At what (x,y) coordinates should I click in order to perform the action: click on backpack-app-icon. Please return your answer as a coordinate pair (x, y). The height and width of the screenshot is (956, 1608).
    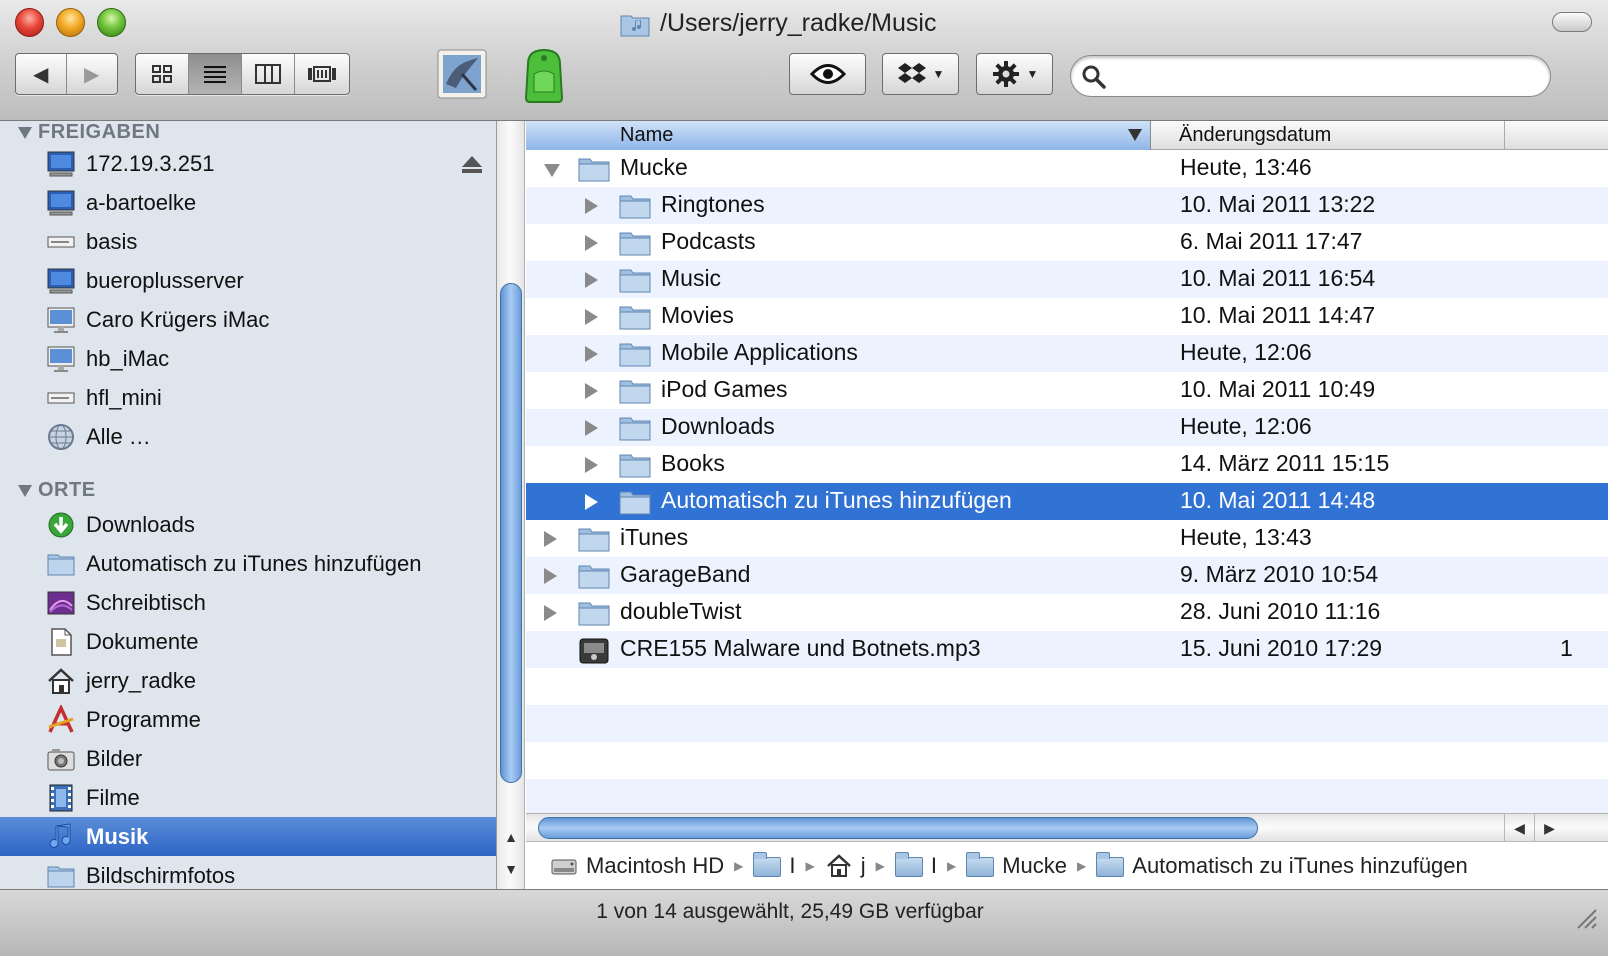
    Looking at the image, I should click on (544, 75).